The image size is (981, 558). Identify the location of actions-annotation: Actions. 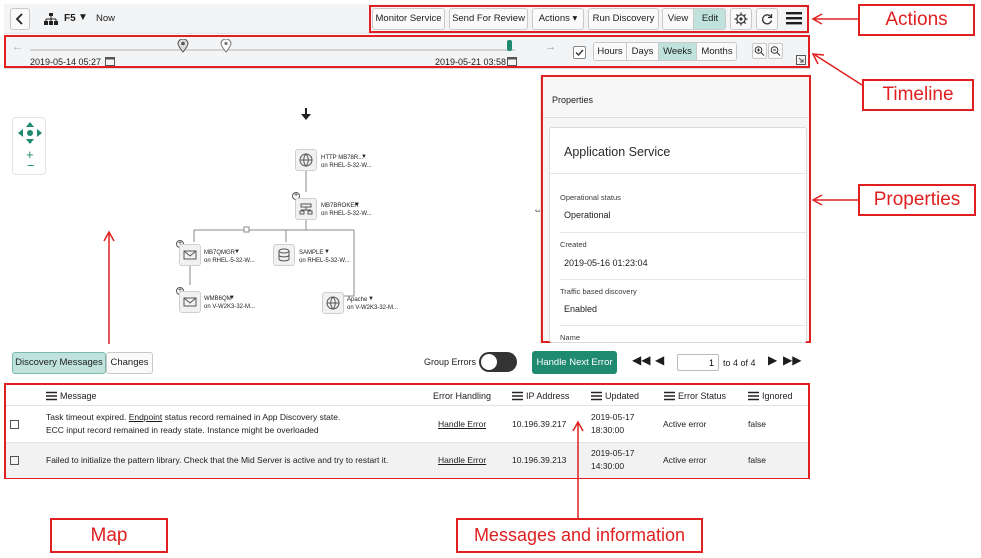
(916, 20).